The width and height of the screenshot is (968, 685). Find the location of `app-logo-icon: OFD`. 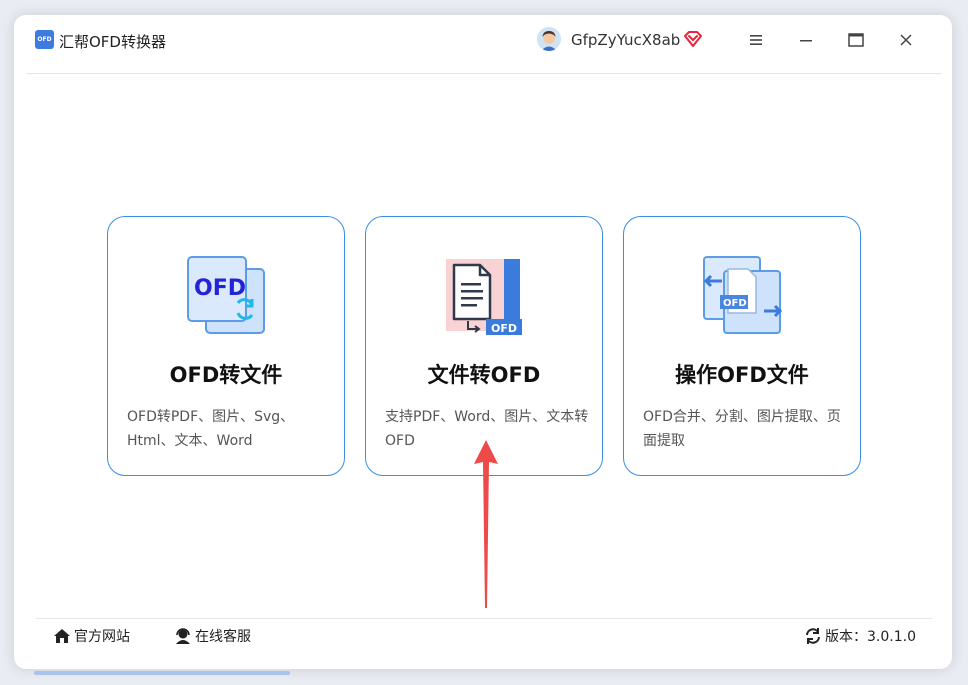

app-logo-icon: OFD is located at coordinates (44, 39).